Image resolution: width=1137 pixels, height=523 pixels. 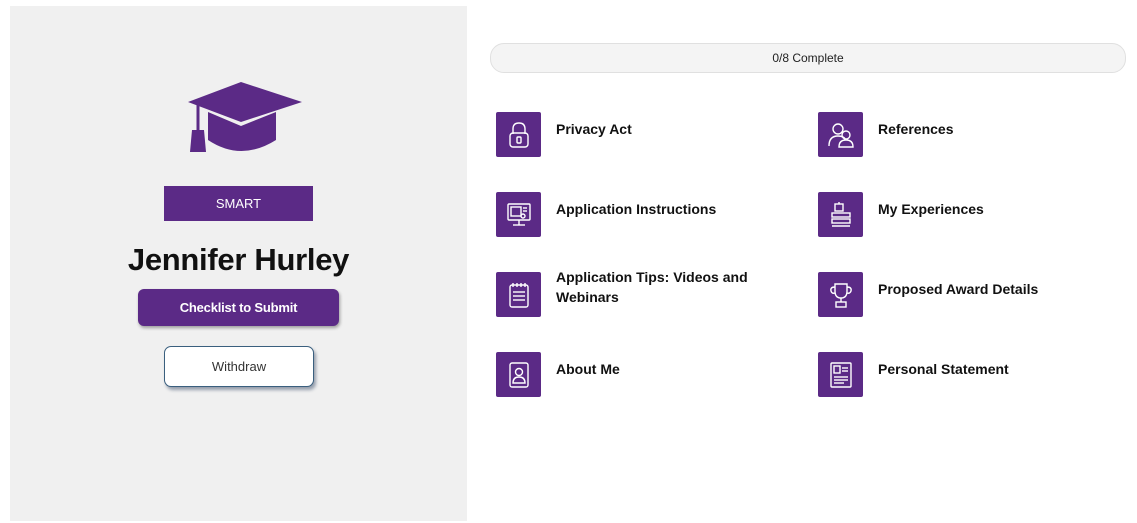 What do you see at coordinates (588, 369) in the screenshot?
I see `task-label: About Me` at bounding box center [588, 369].